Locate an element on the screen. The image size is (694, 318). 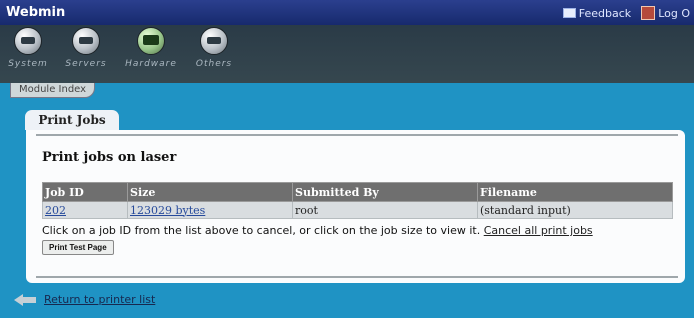
table-header-row: Job ID Size Submitted By Filename is located at coordinates (357, 192).